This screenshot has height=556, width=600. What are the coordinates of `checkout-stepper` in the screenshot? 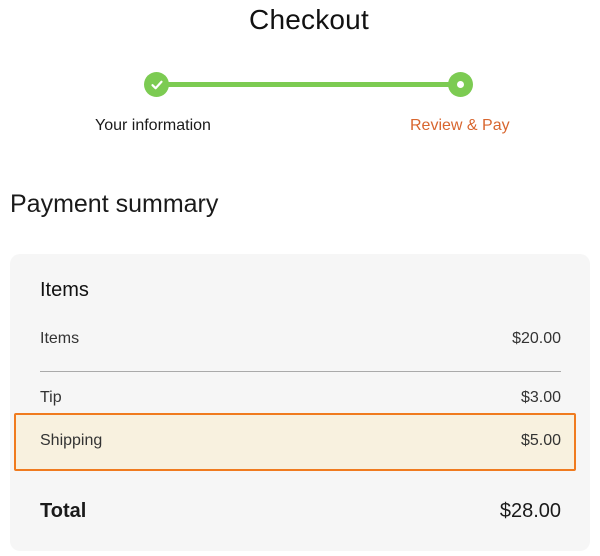 It's located at (308, 85).